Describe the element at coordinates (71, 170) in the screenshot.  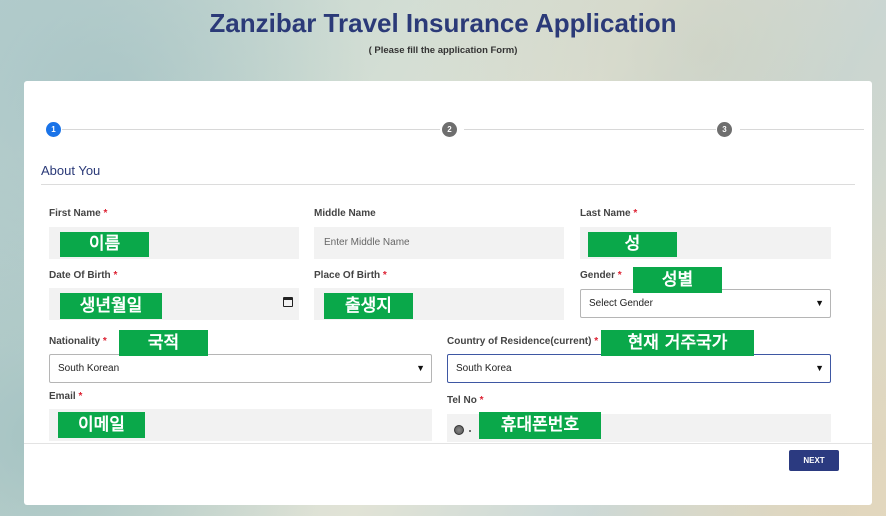
I see `section-title: About You` at that location.